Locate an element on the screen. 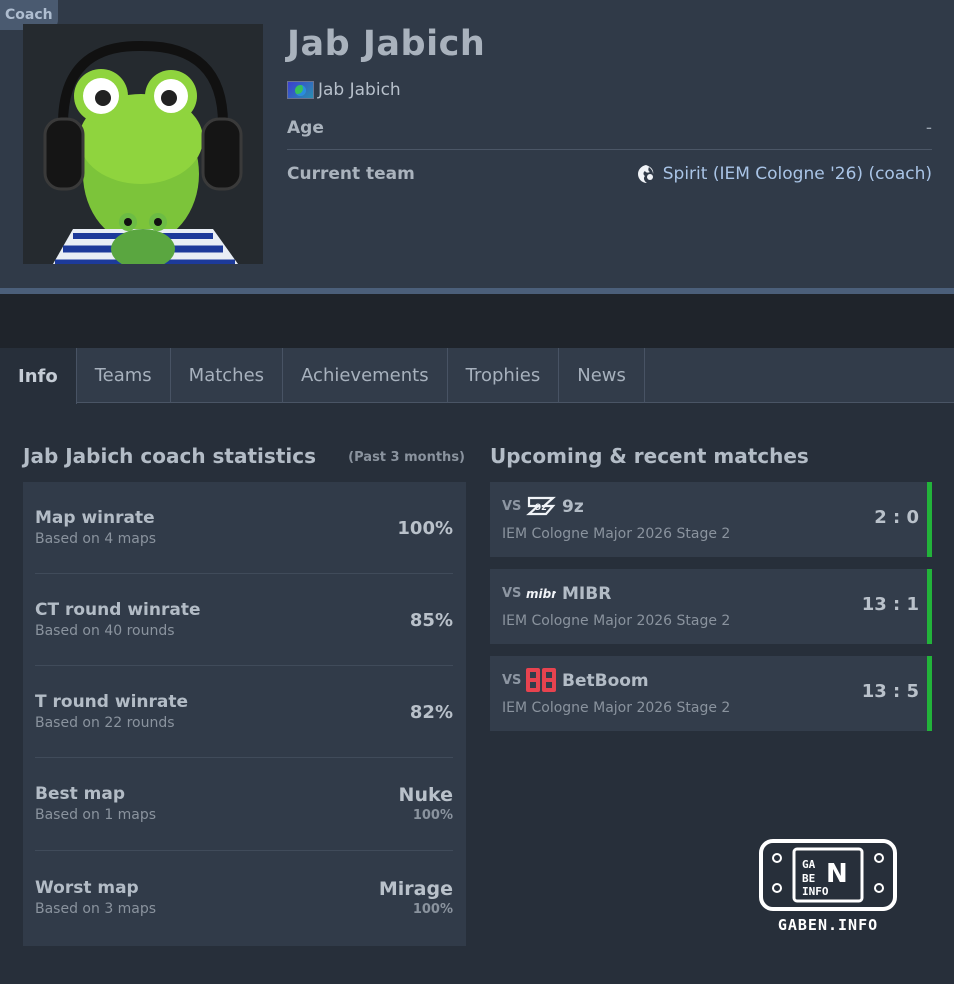 The image size is (954, 984). player-nickname: Jab Jabich is located at coordinates (359, 90).